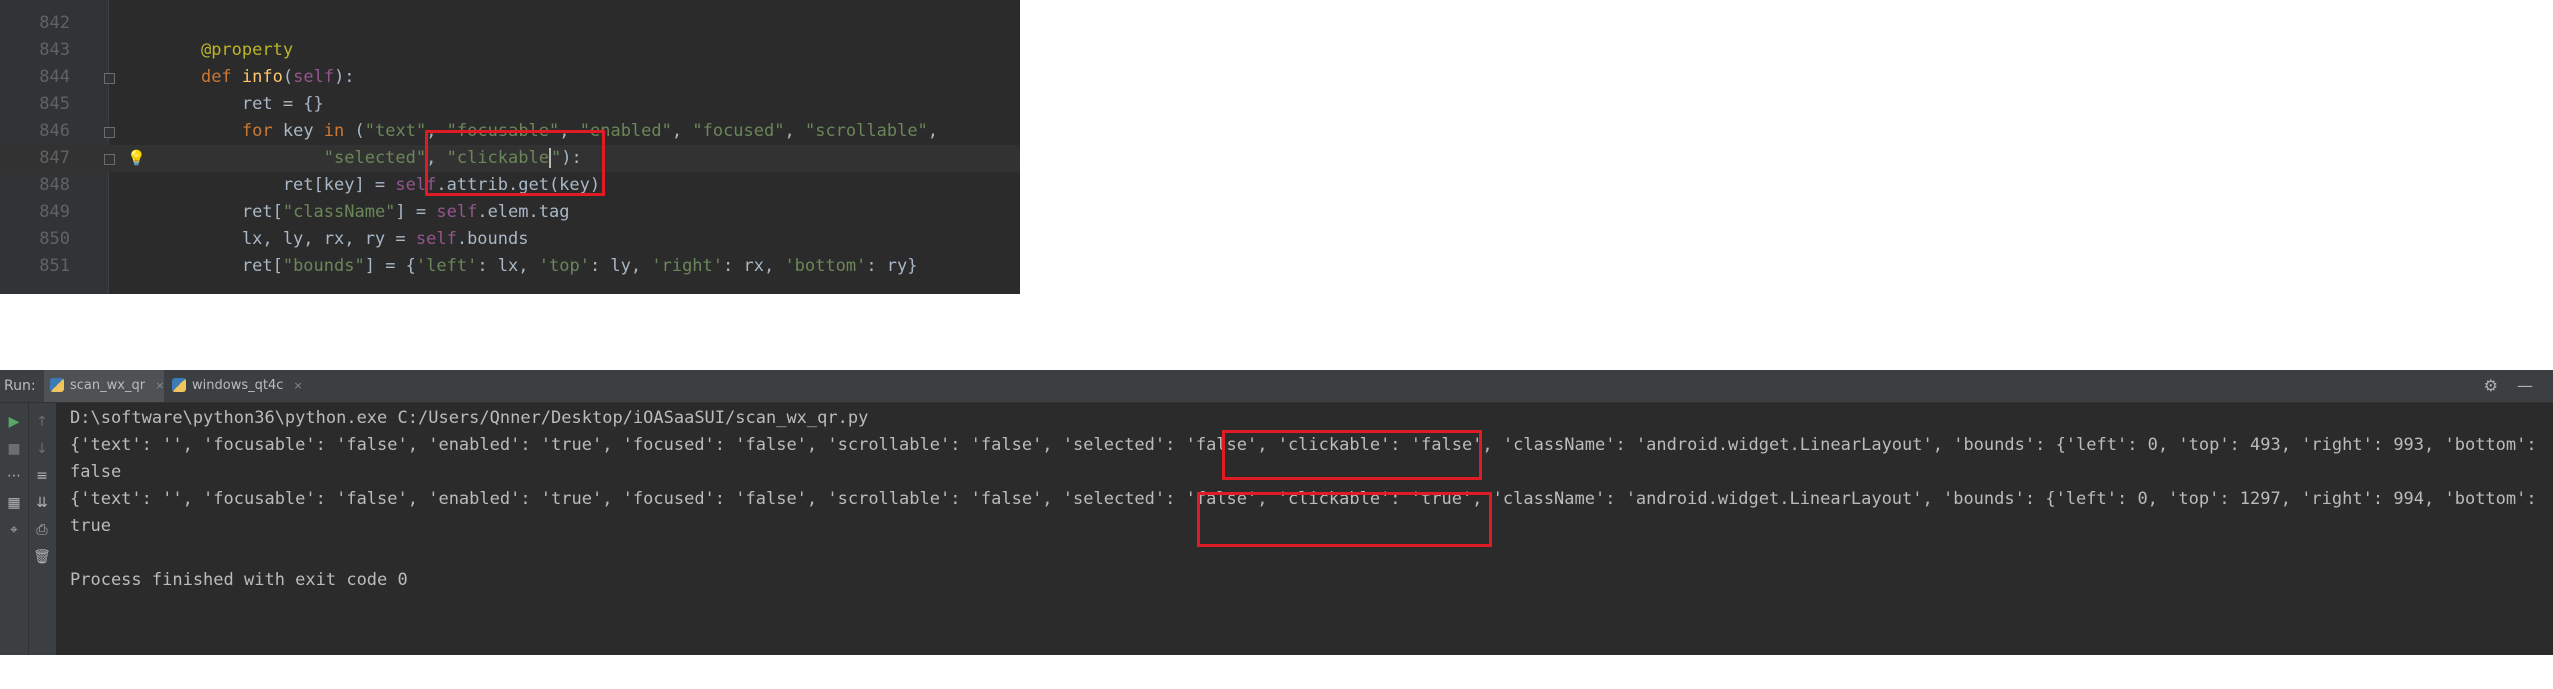 This screenshot has height=689, width=2553. I want to click on run-toolbar: ▶ ↑ ■ ↓ ⋯ ≡ ▦ ⇊ ⌖ ⎙ 🗑, so click(28, 529).